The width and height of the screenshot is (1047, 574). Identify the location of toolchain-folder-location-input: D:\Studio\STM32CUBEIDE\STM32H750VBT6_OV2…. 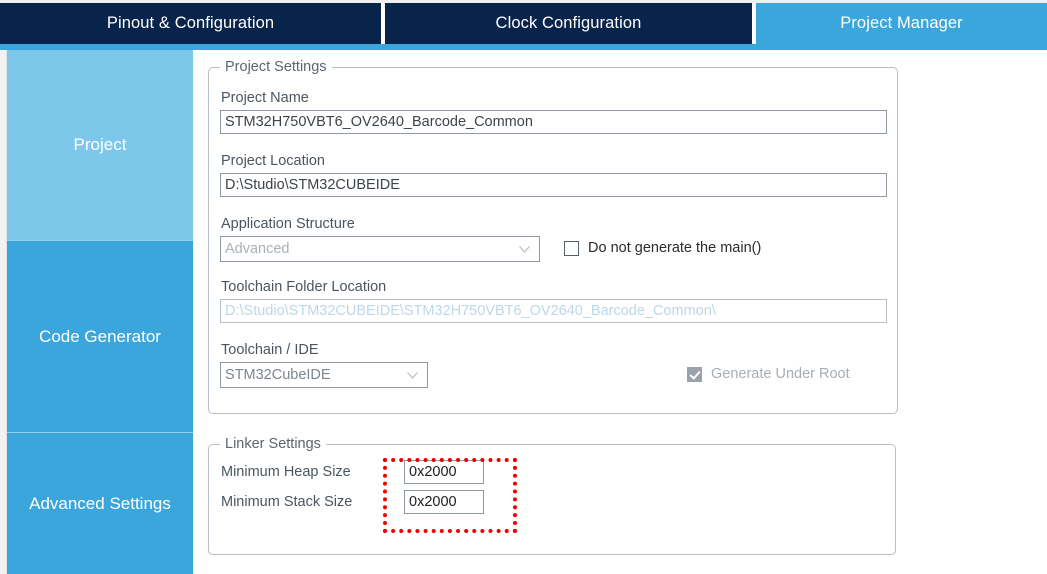
(553, 311).